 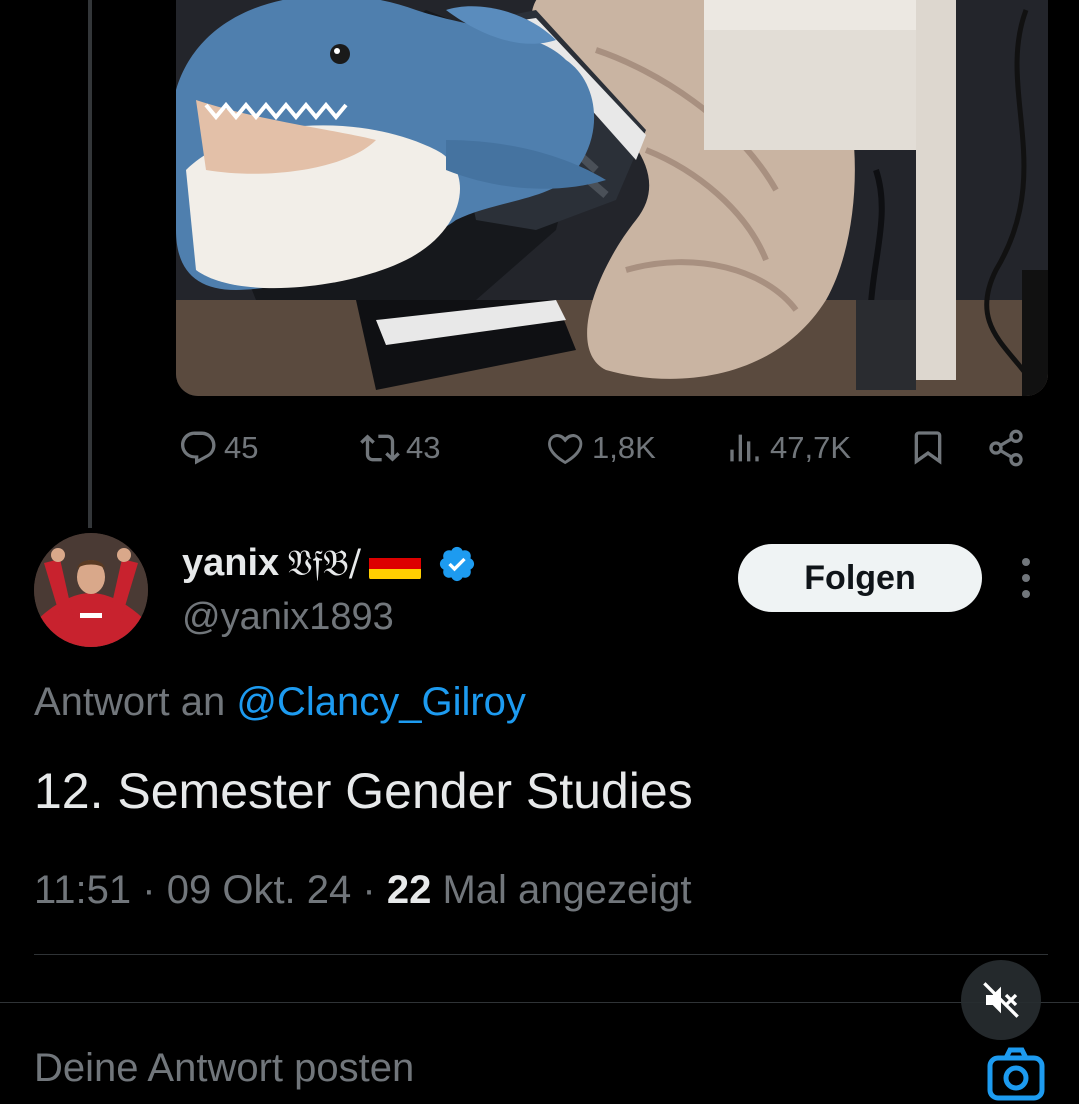 What do you see at coordinates (567, 890) in the screenshot?
I see `views-label: Mal angezeigt` at bounding box center [567, 890].